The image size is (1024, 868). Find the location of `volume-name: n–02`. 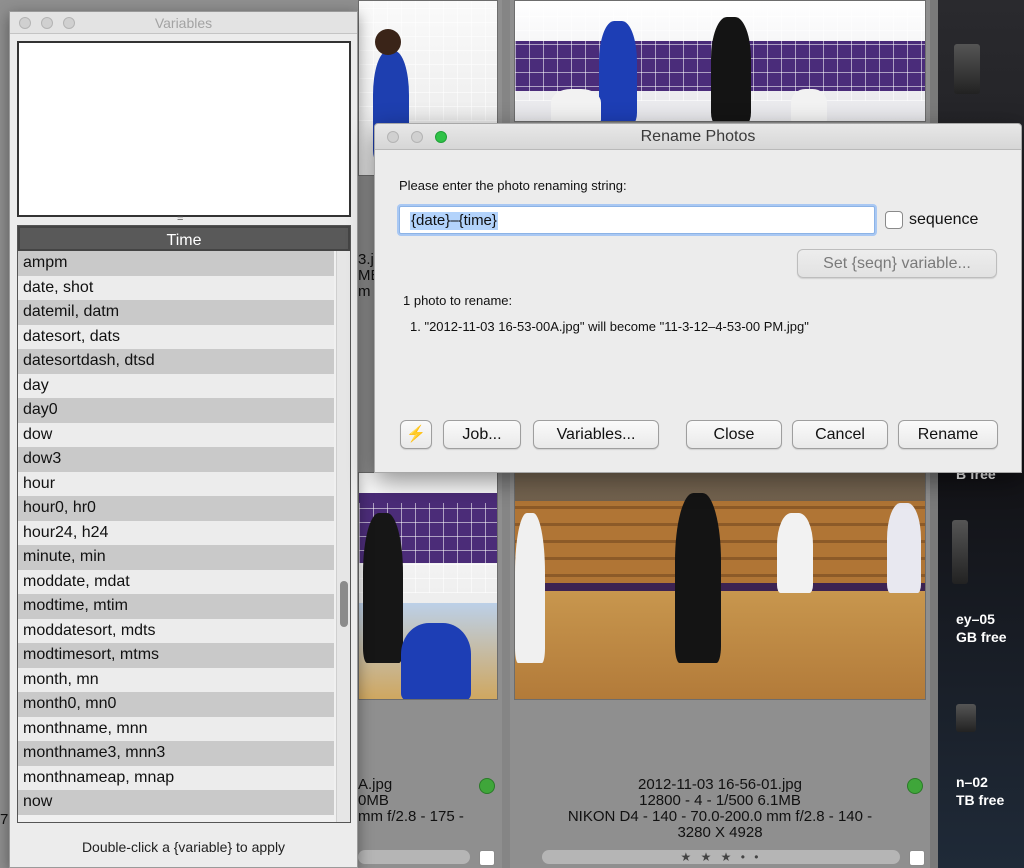

volume-name: n–02 is located at coordinates (972, 782).